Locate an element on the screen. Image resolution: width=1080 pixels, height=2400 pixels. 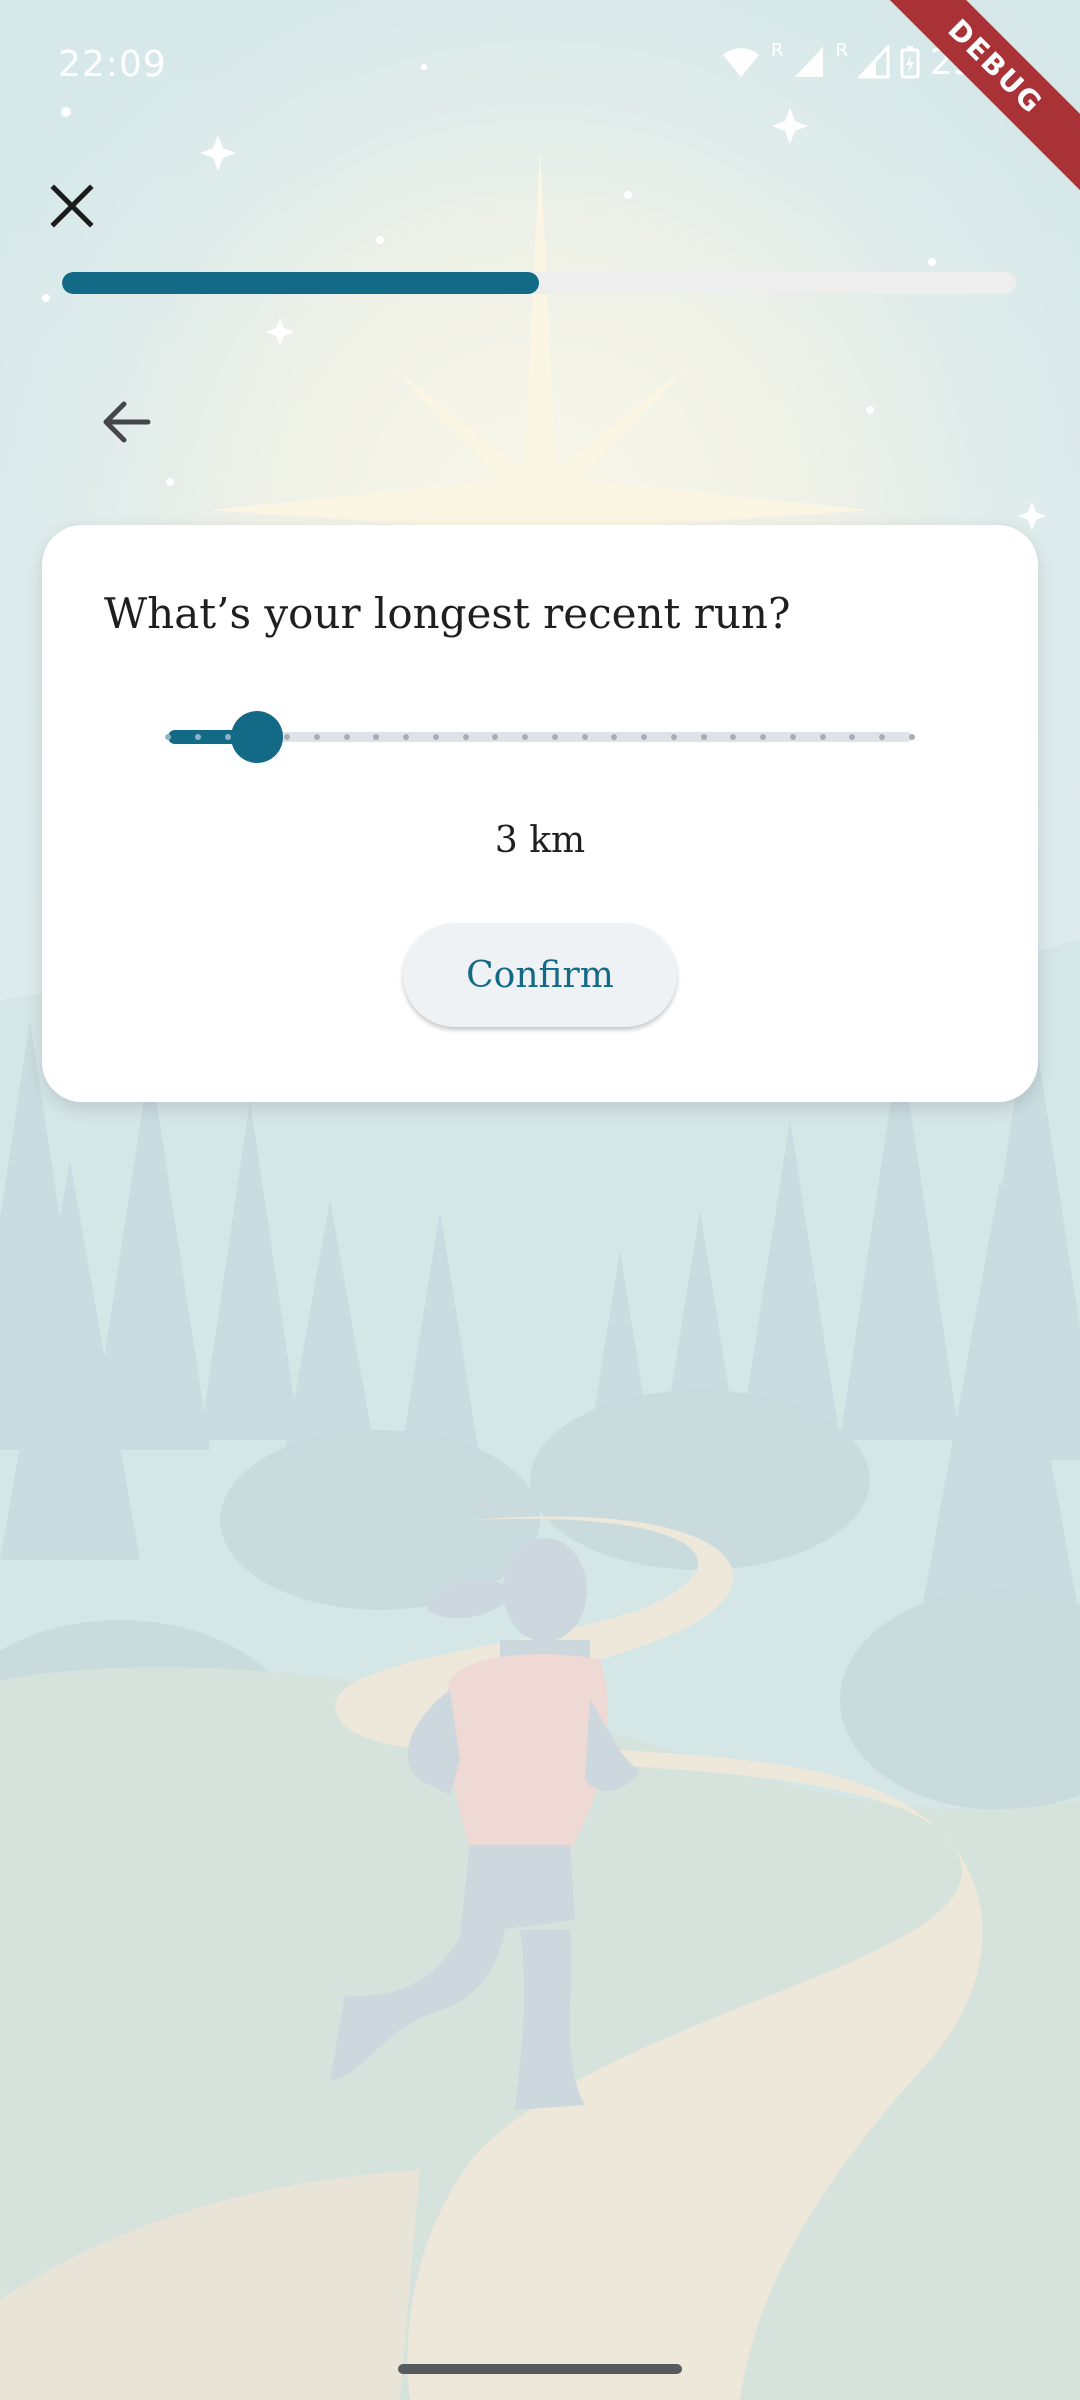
distance-slider is located at coordinates (540, 737).